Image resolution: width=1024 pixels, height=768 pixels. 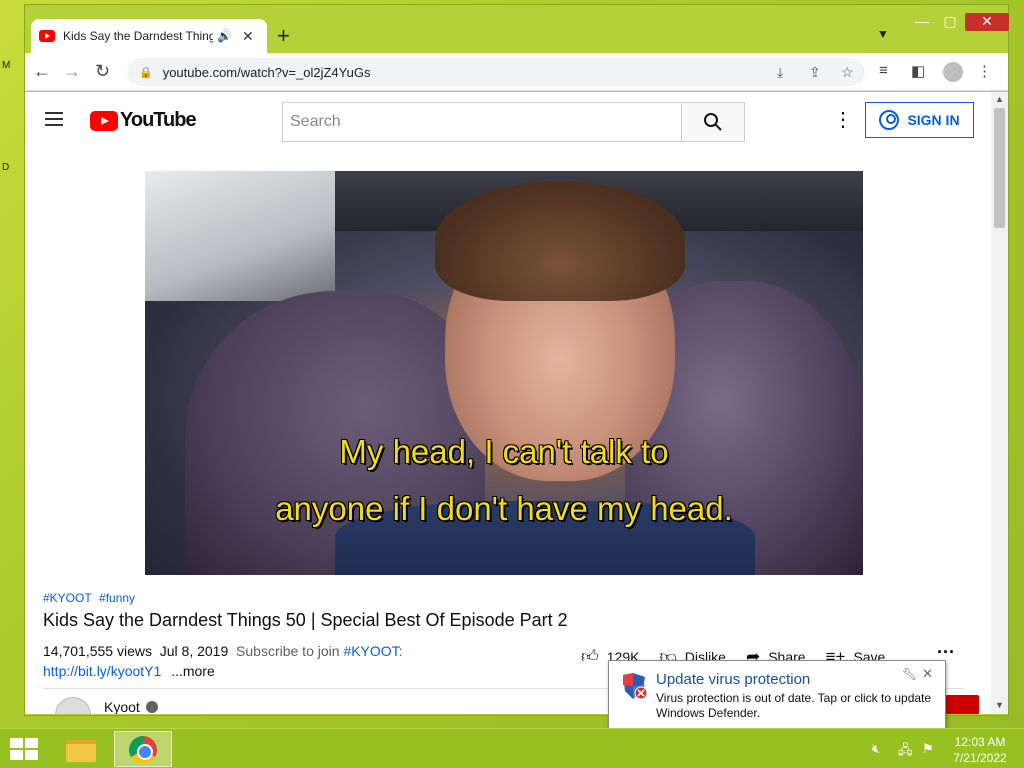 I want to click on speaker-icon: 🔊, so click(x=224, y=36).